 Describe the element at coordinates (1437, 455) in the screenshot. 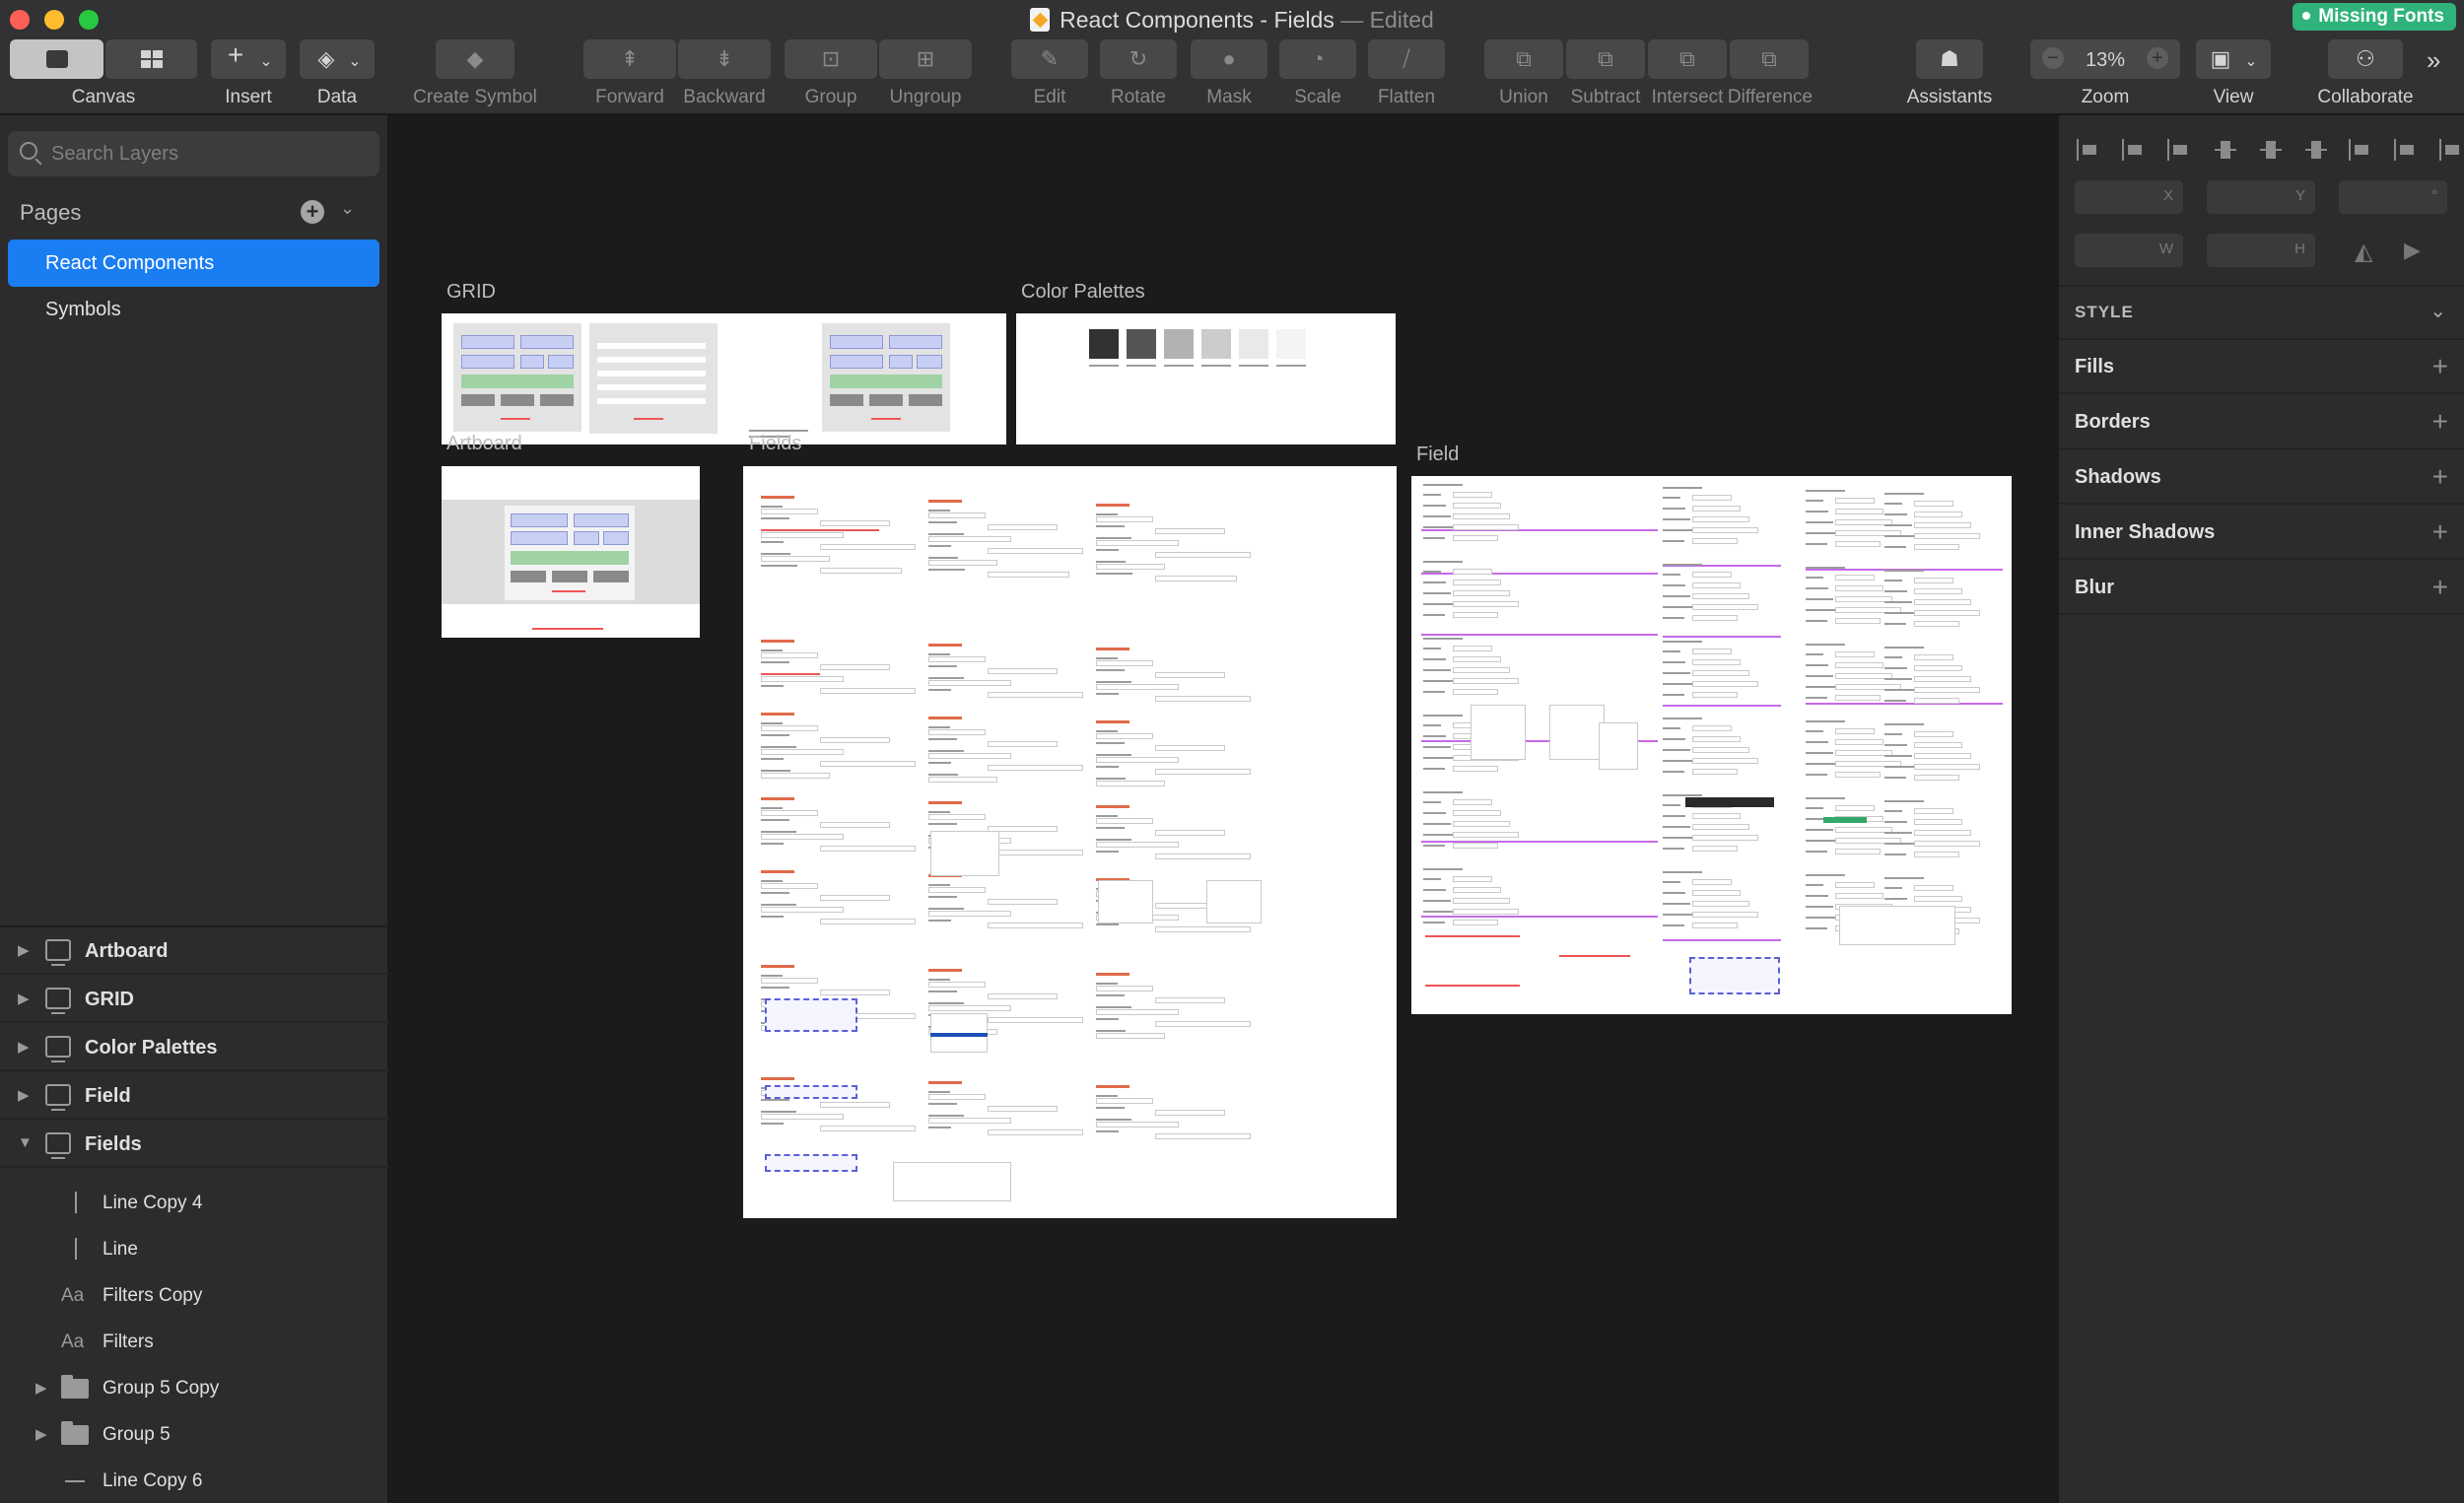

I see `artboard-title-field: Field` at that location.